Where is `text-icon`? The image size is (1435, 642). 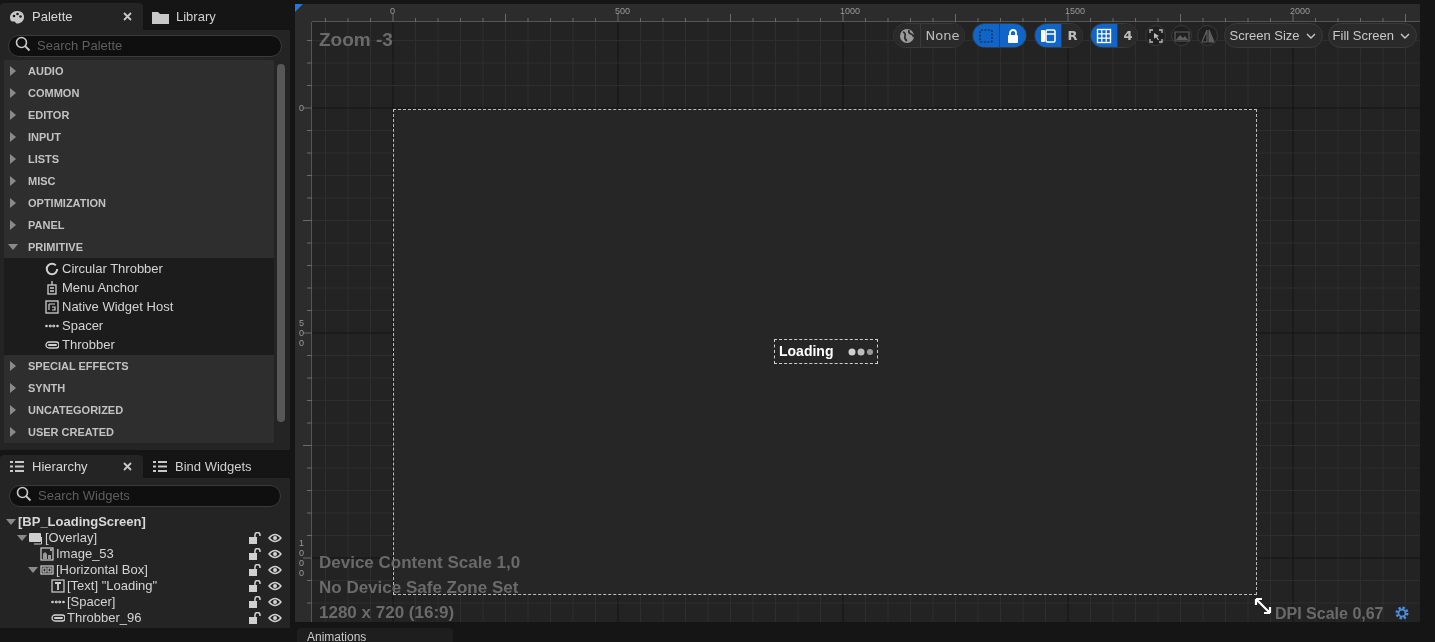 text-icon is located at coordinates (58, 586).